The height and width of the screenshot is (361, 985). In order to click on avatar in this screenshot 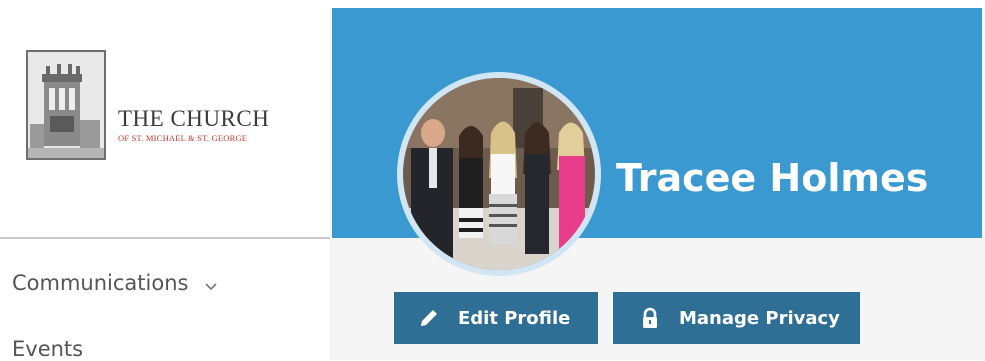, I will do `click(499, 174)`.